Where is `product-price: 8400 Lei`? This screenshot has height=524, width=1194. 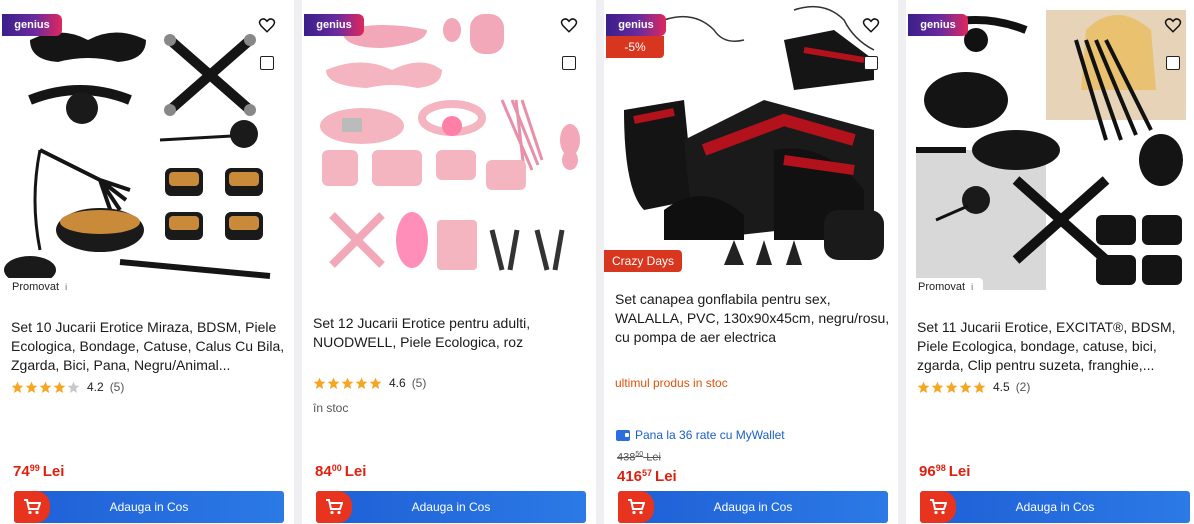 product-price: 8400 Lei is located at coordinates (340, 471).